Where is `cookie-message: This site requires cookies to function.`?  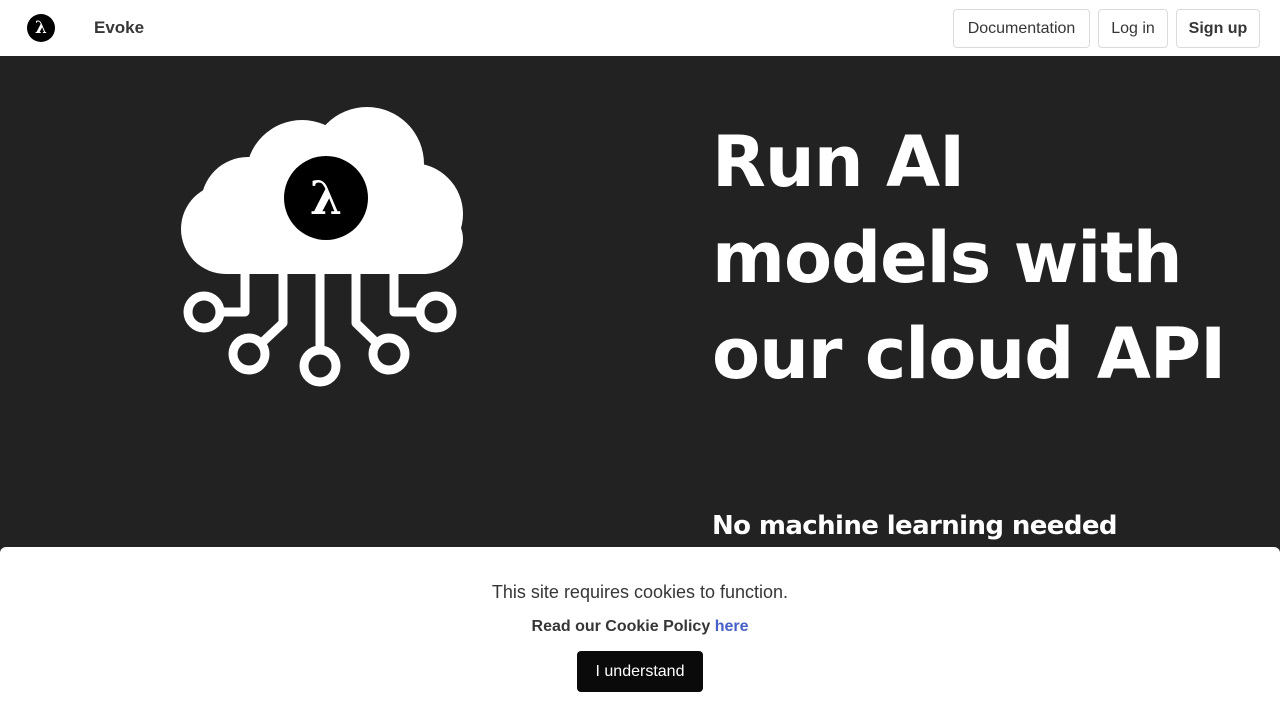 cookie-message: This site requires cookies to function. is located at coordinates (640, 592).